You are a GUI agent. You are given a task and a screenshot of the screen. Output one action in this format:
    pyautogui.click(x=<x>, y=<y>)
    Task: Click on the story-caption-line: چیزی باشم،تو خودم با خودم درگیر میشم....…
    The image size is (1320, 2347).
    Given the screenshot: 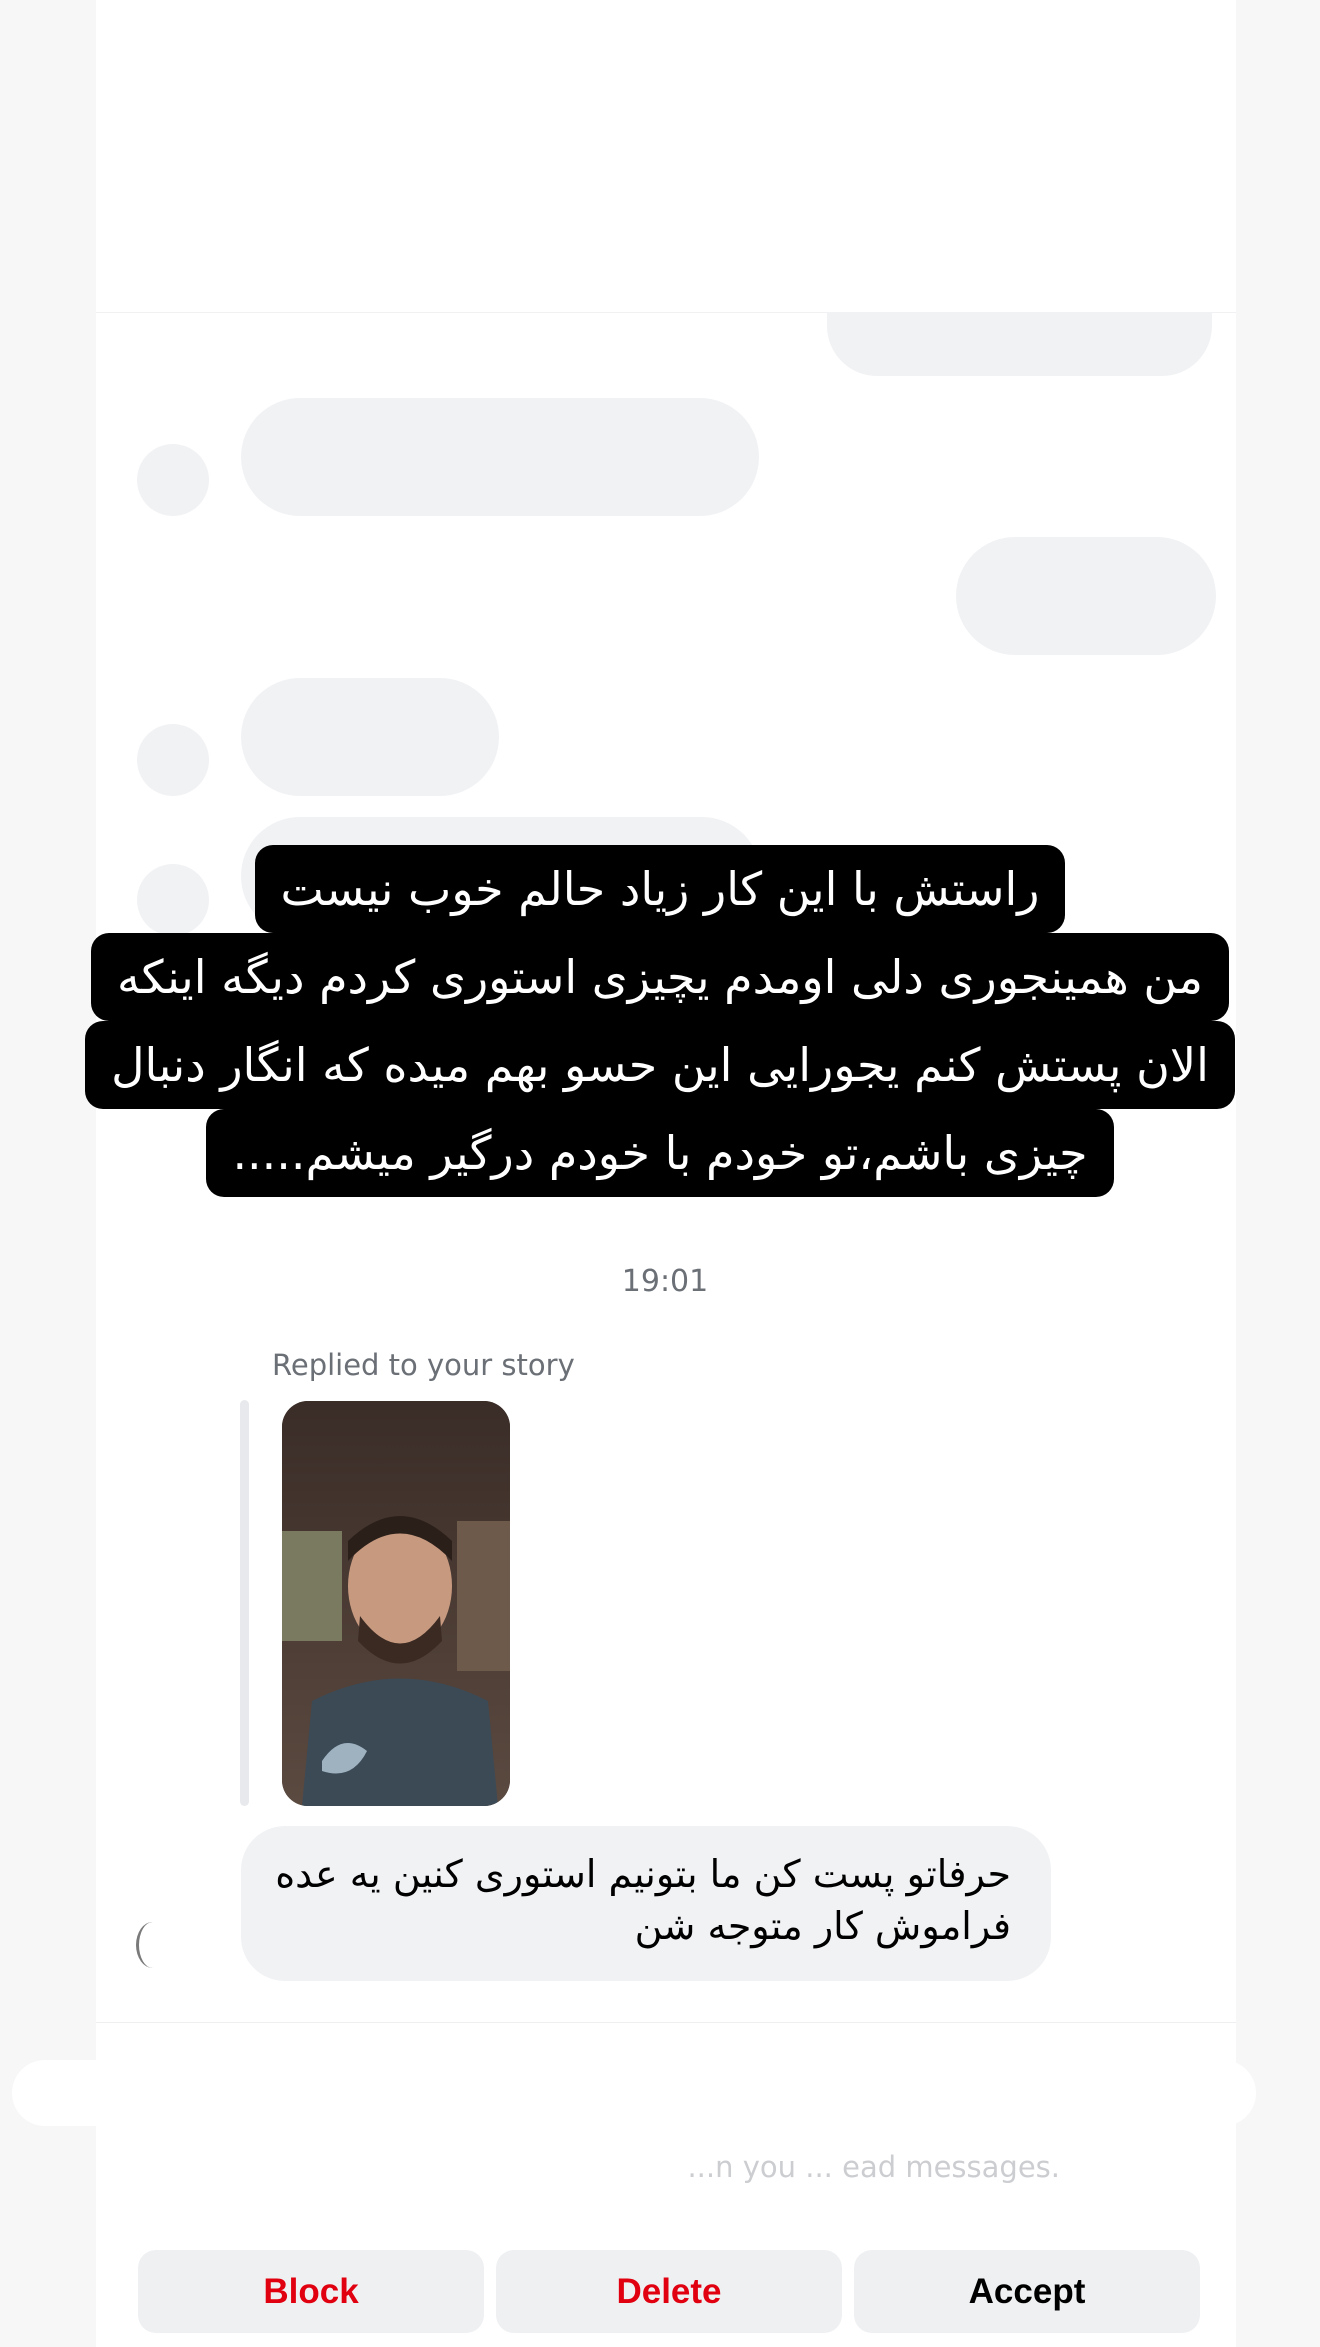 What is the action you would take?
    pyautogui.click(x=660, y=1153)
    